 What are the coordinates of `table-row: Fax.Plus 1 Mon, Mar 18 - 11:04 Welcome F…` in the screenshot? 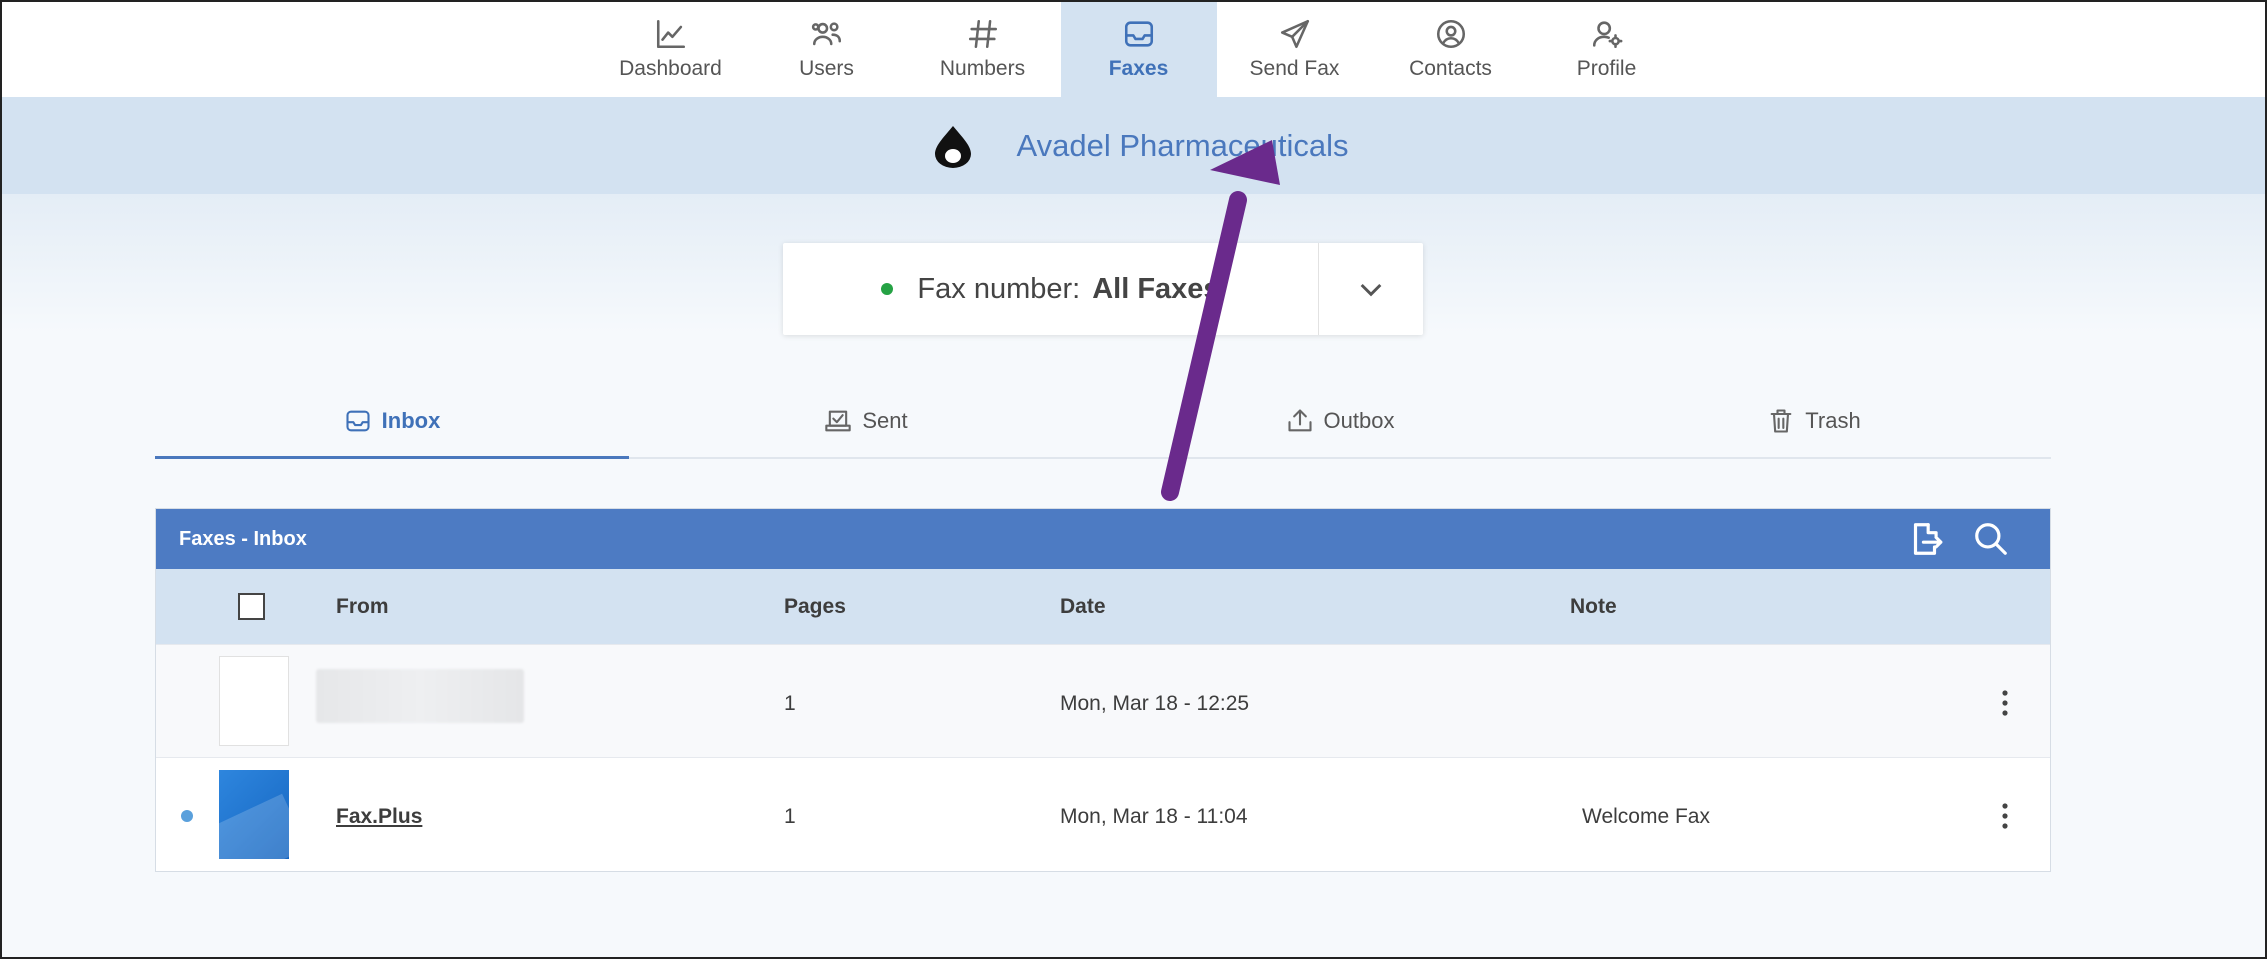 It's located at (1103, 814).